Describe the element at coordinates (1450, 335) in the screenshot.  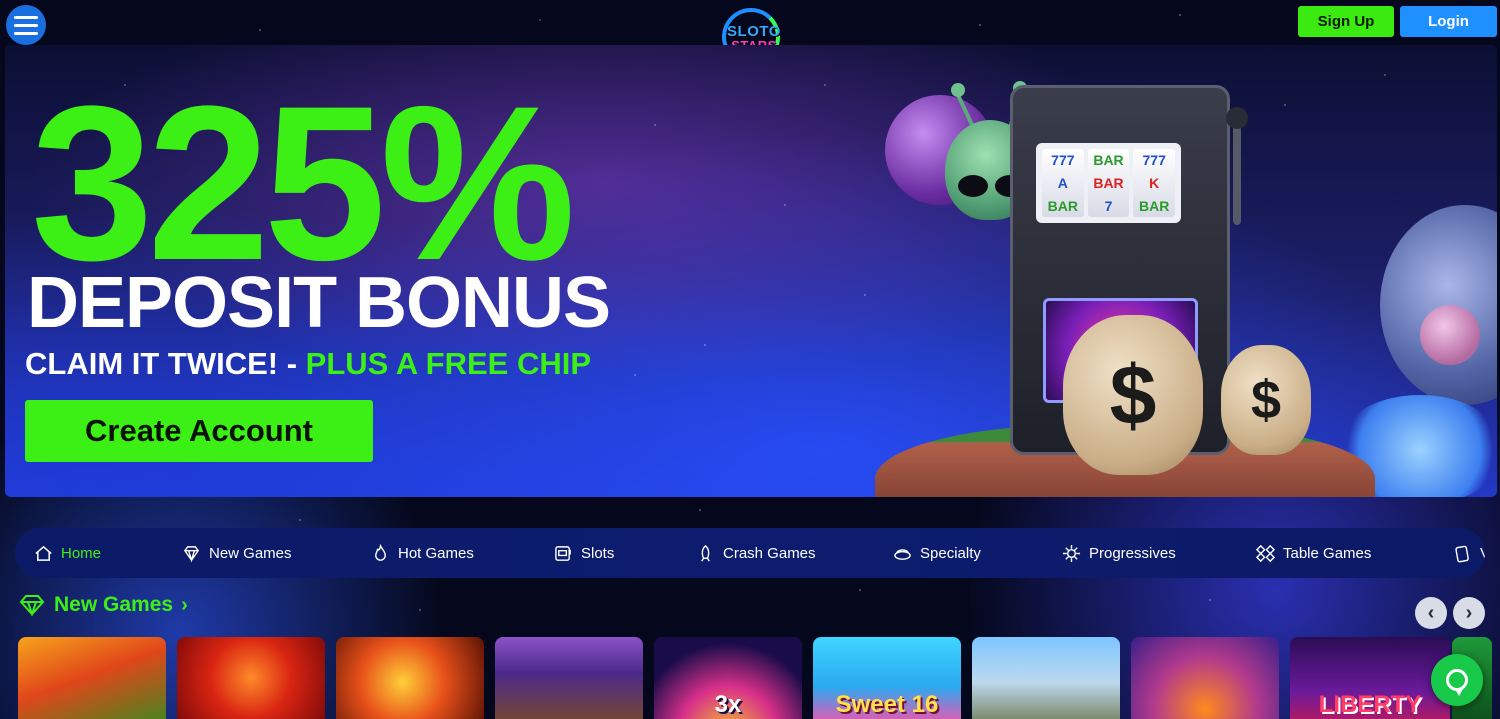
I see `pink-planet` at that location.